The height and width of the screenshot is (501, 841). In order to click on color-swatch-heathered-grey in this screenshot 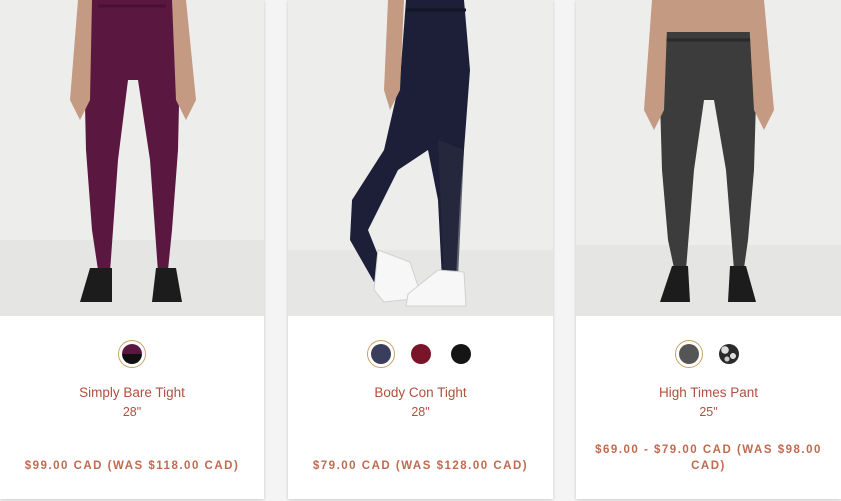, I will do `click(688, 354)`.